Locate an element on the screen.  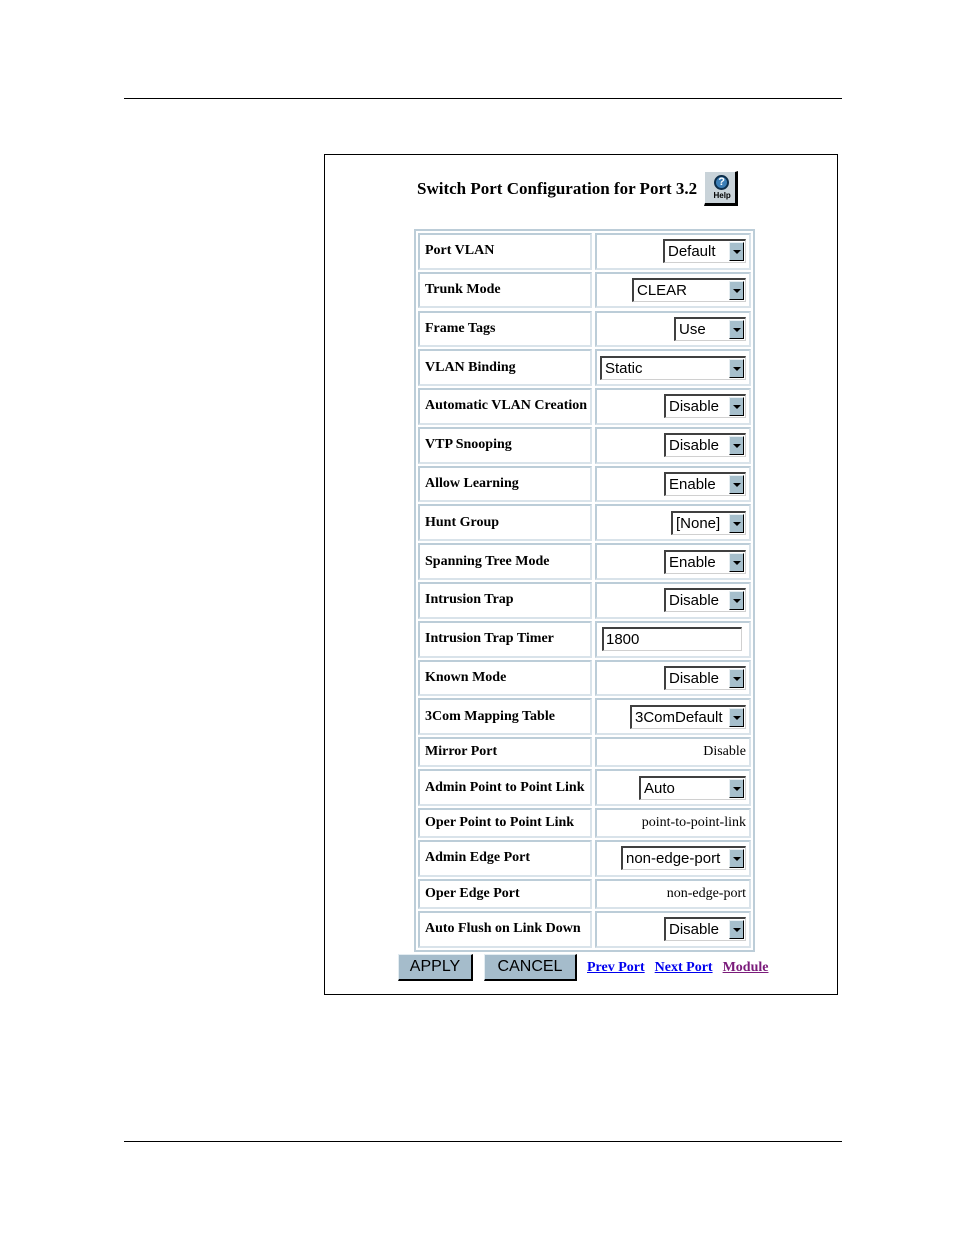
field-label: Trunk Mode is located at coordinates (505, 290).